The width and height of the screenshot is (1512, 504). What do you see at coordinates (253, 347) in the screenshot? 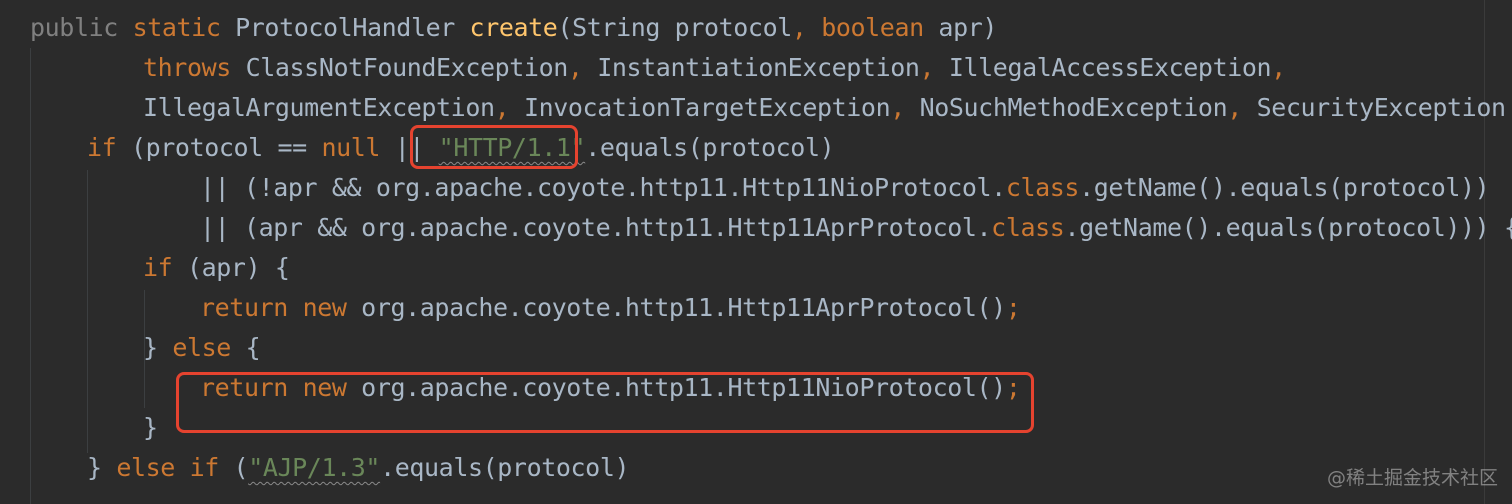
I see `code-token: {` at bounding box center [253, 347].